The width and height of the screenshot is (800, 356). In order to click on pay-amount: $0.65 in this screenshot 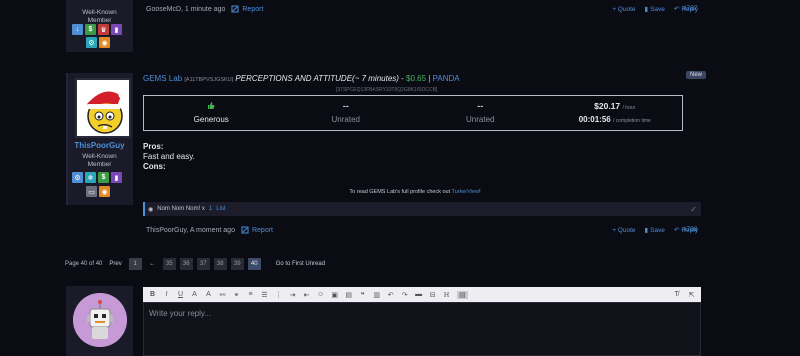, I will do `click(416, 78)`.